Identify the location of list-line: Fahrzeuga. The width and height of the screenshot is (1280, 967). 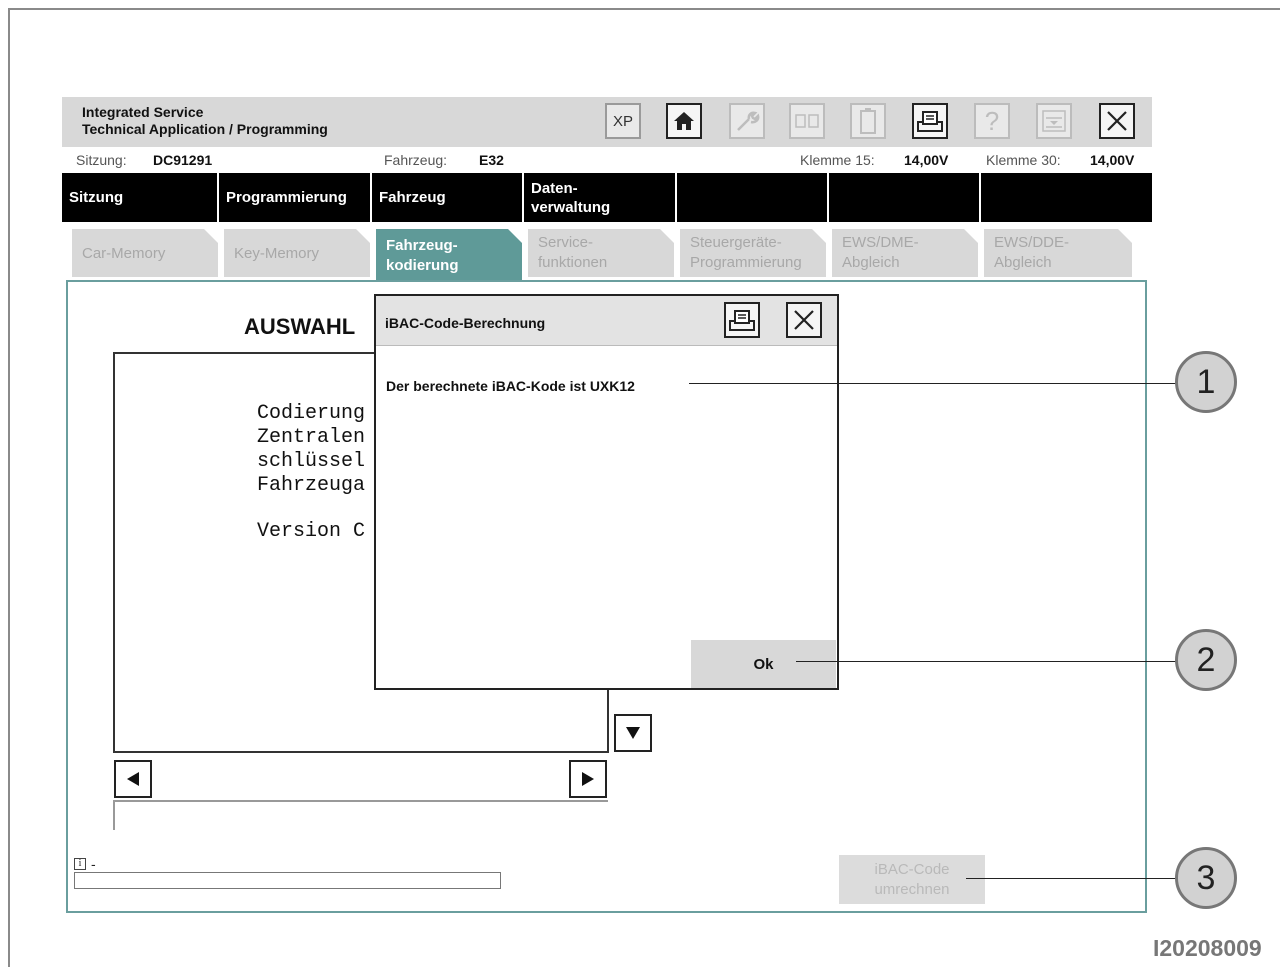
(311, 485).